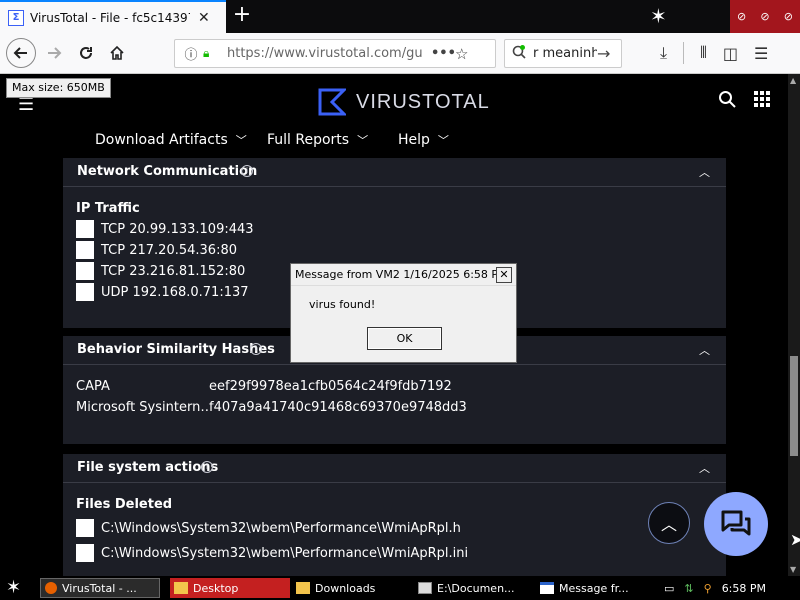 Image resolution: width=800 pixels, height=600 pixels. Describe the element at coordinates (110, 17) in the screenshot. I see `tab-title: VirusTotal - File - fc5c14397987e5` at that location.